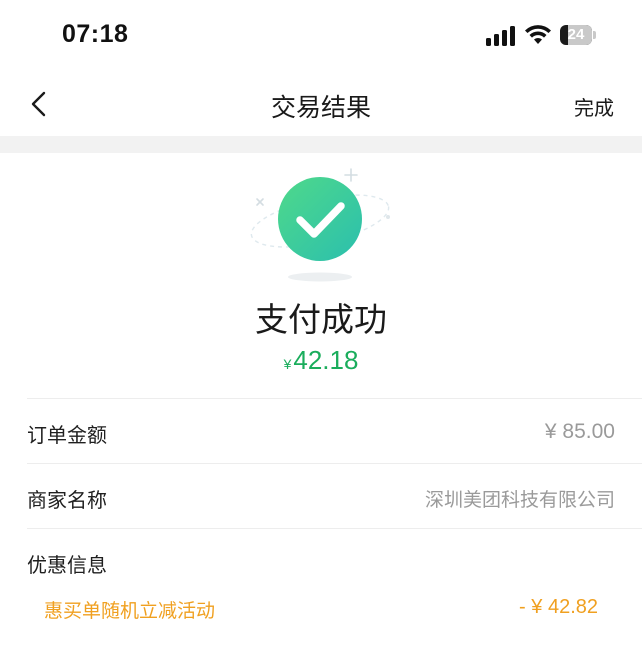 The width and height of the screenshot is (642, 664). I want to click on paid-amount: ¥42.18, so click(321, 360).